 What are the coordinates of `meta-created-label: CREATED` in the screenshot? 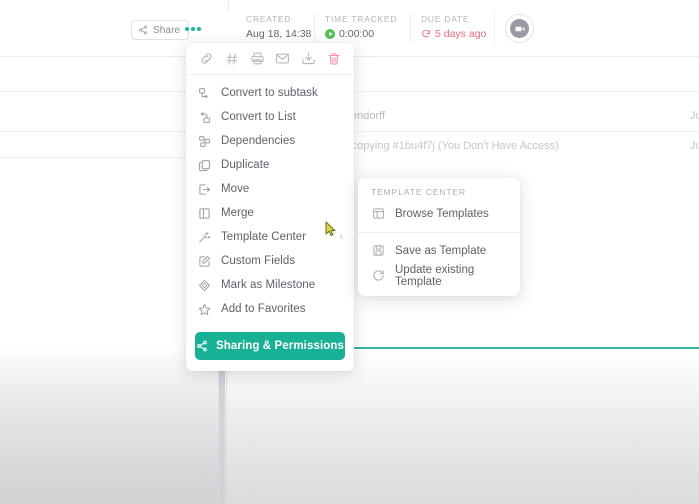 It's located at (269, 19).